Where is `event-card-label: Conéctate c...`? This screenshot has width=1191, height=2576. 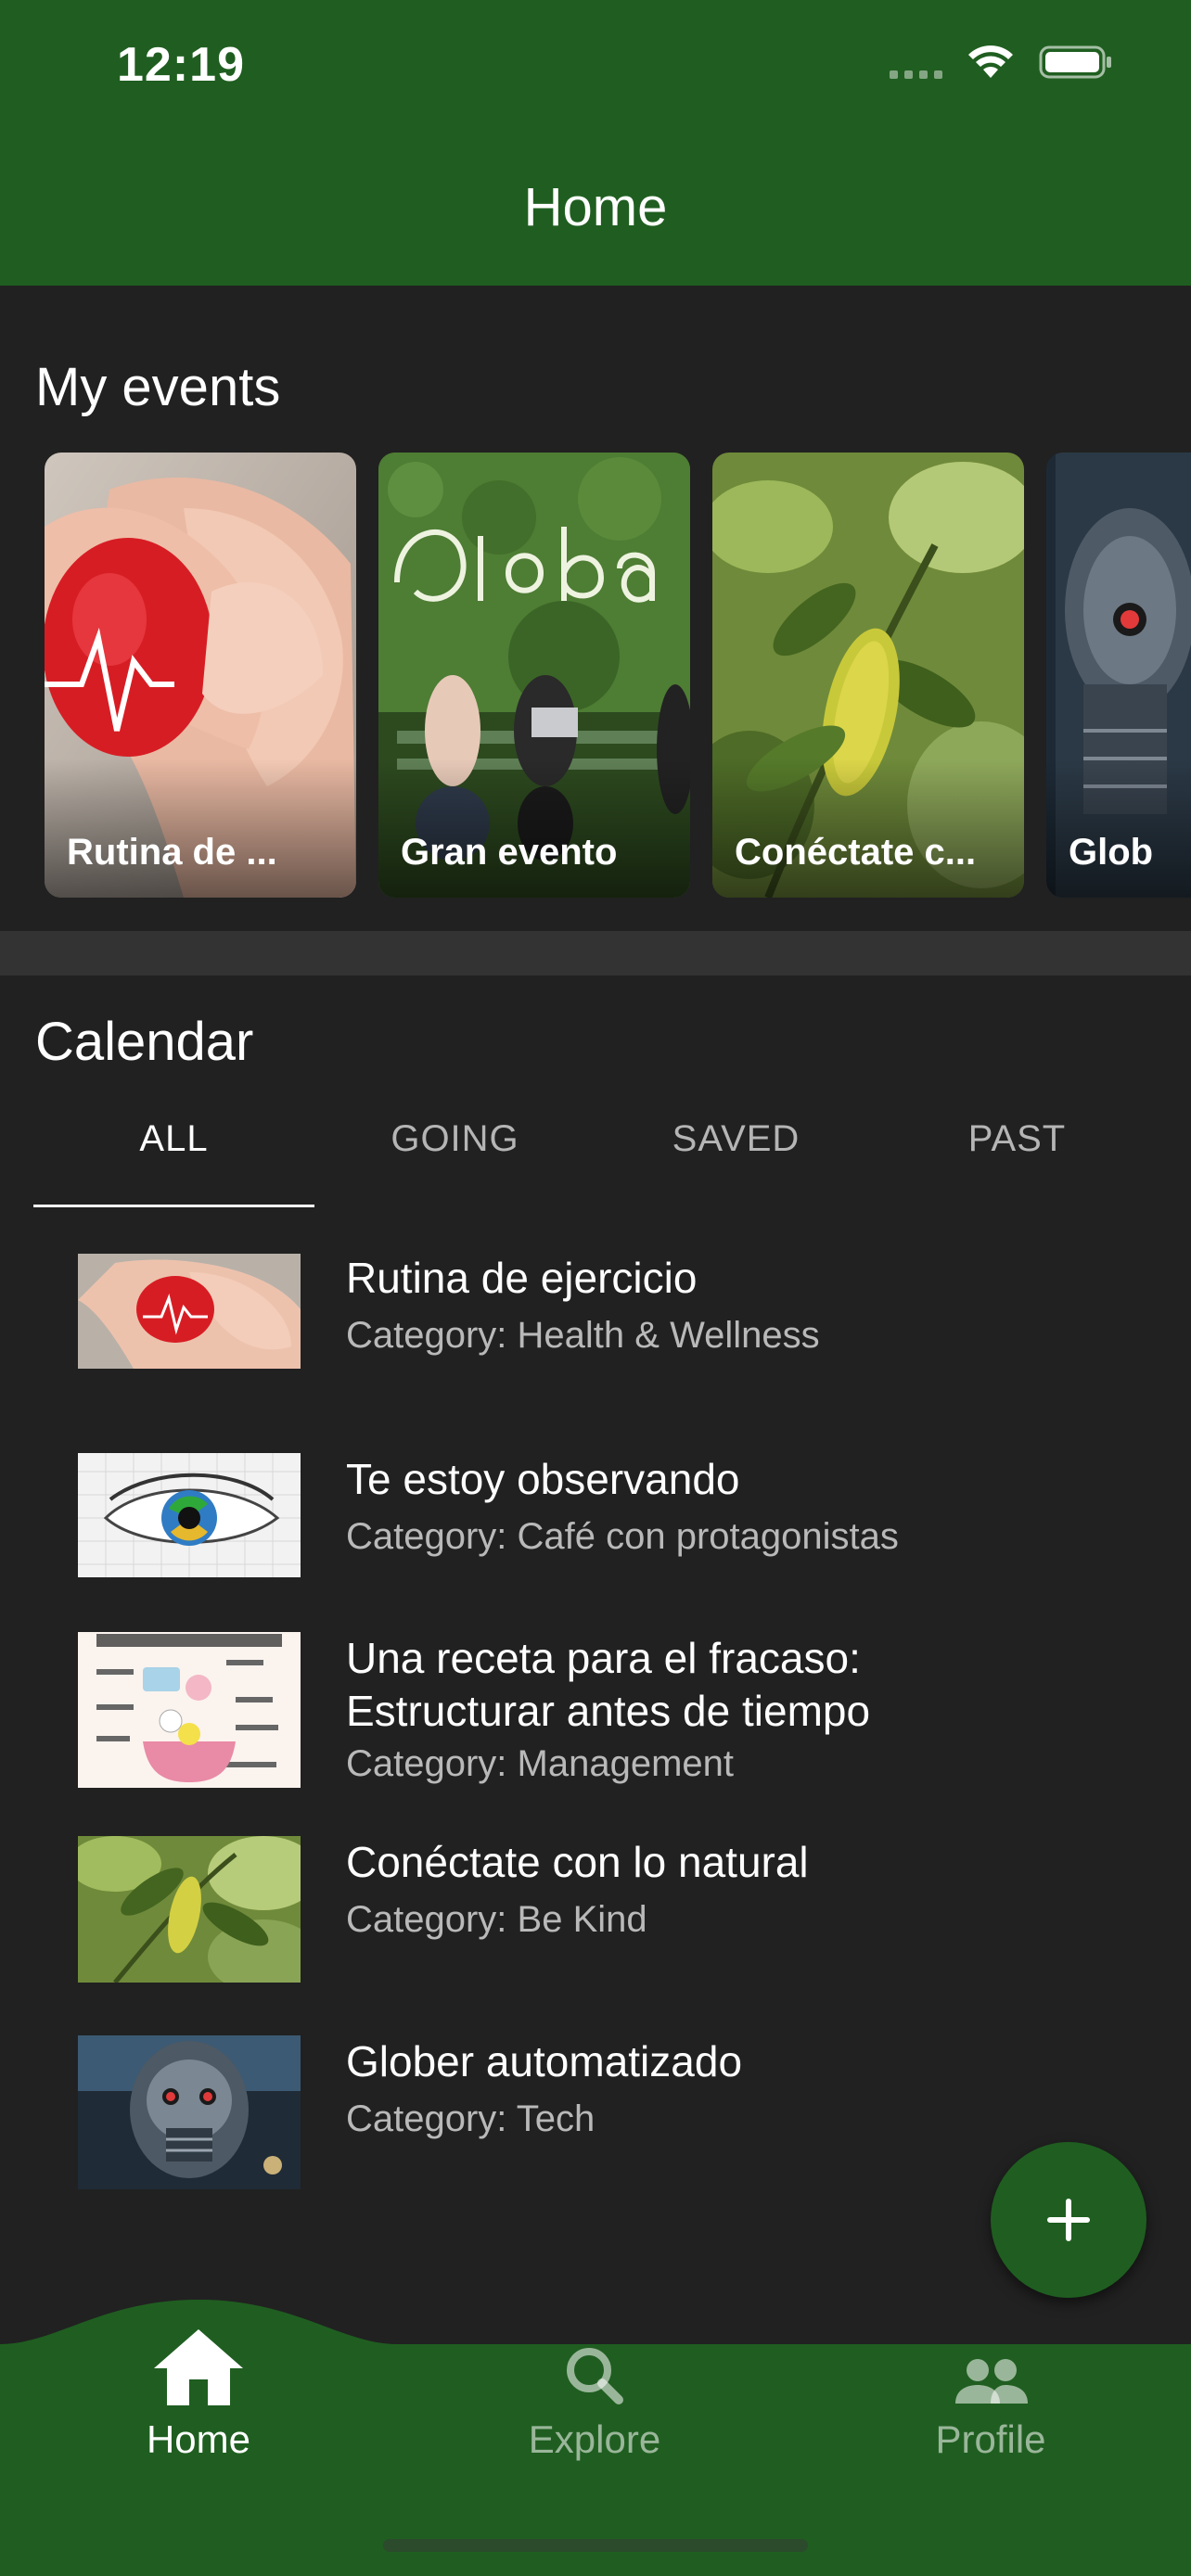 event-card-label: Conéctate c... is located at coordinates (856, 853).